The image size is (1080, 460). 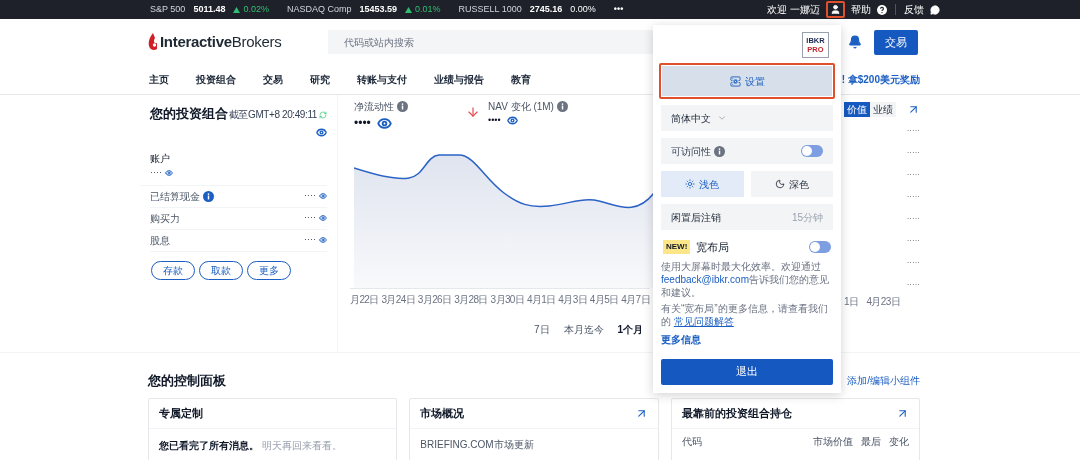 I want to click on axis-label: 3月24日, so click(x=398, y=300).